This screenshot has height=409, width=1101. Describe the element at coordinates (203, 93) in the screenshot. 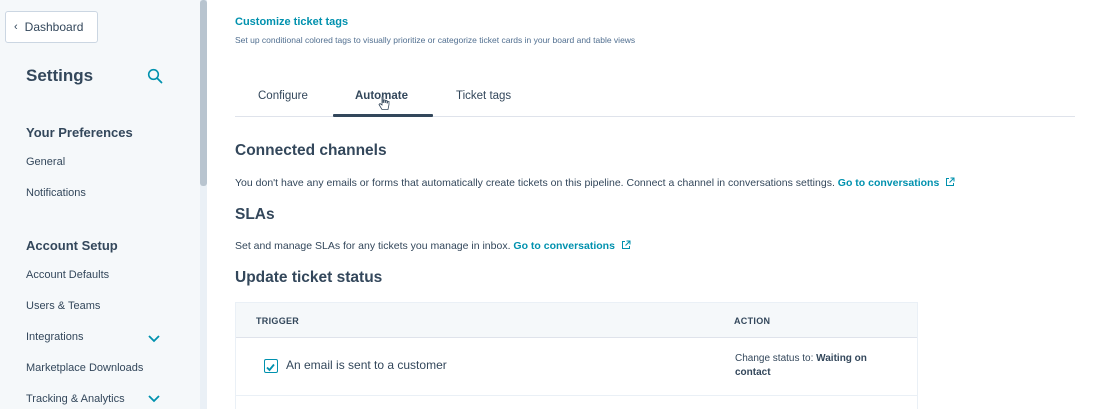

I see `sidebar-scrollbar-thumb` at that location.